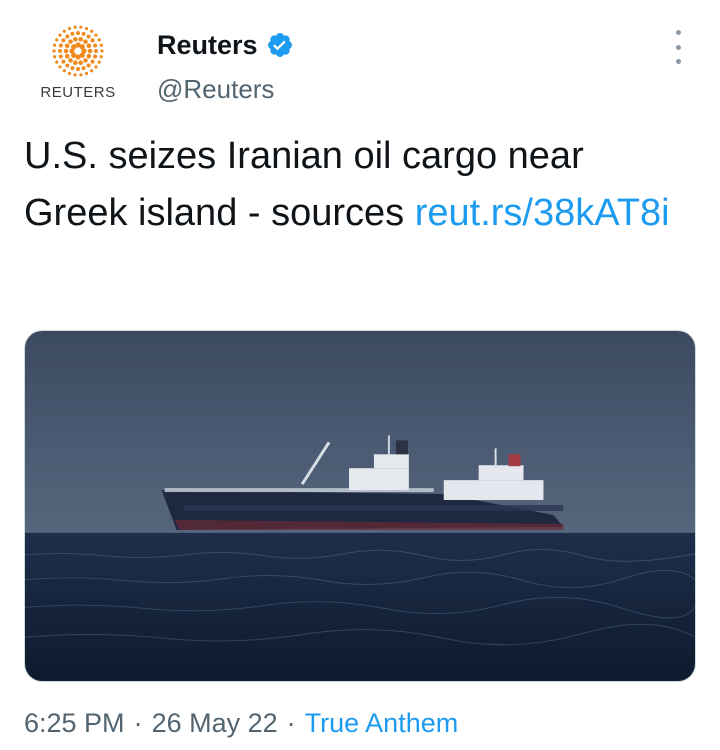 The image size is (720, 750). I want to click on verified-badge-icon, so click(279, 45).